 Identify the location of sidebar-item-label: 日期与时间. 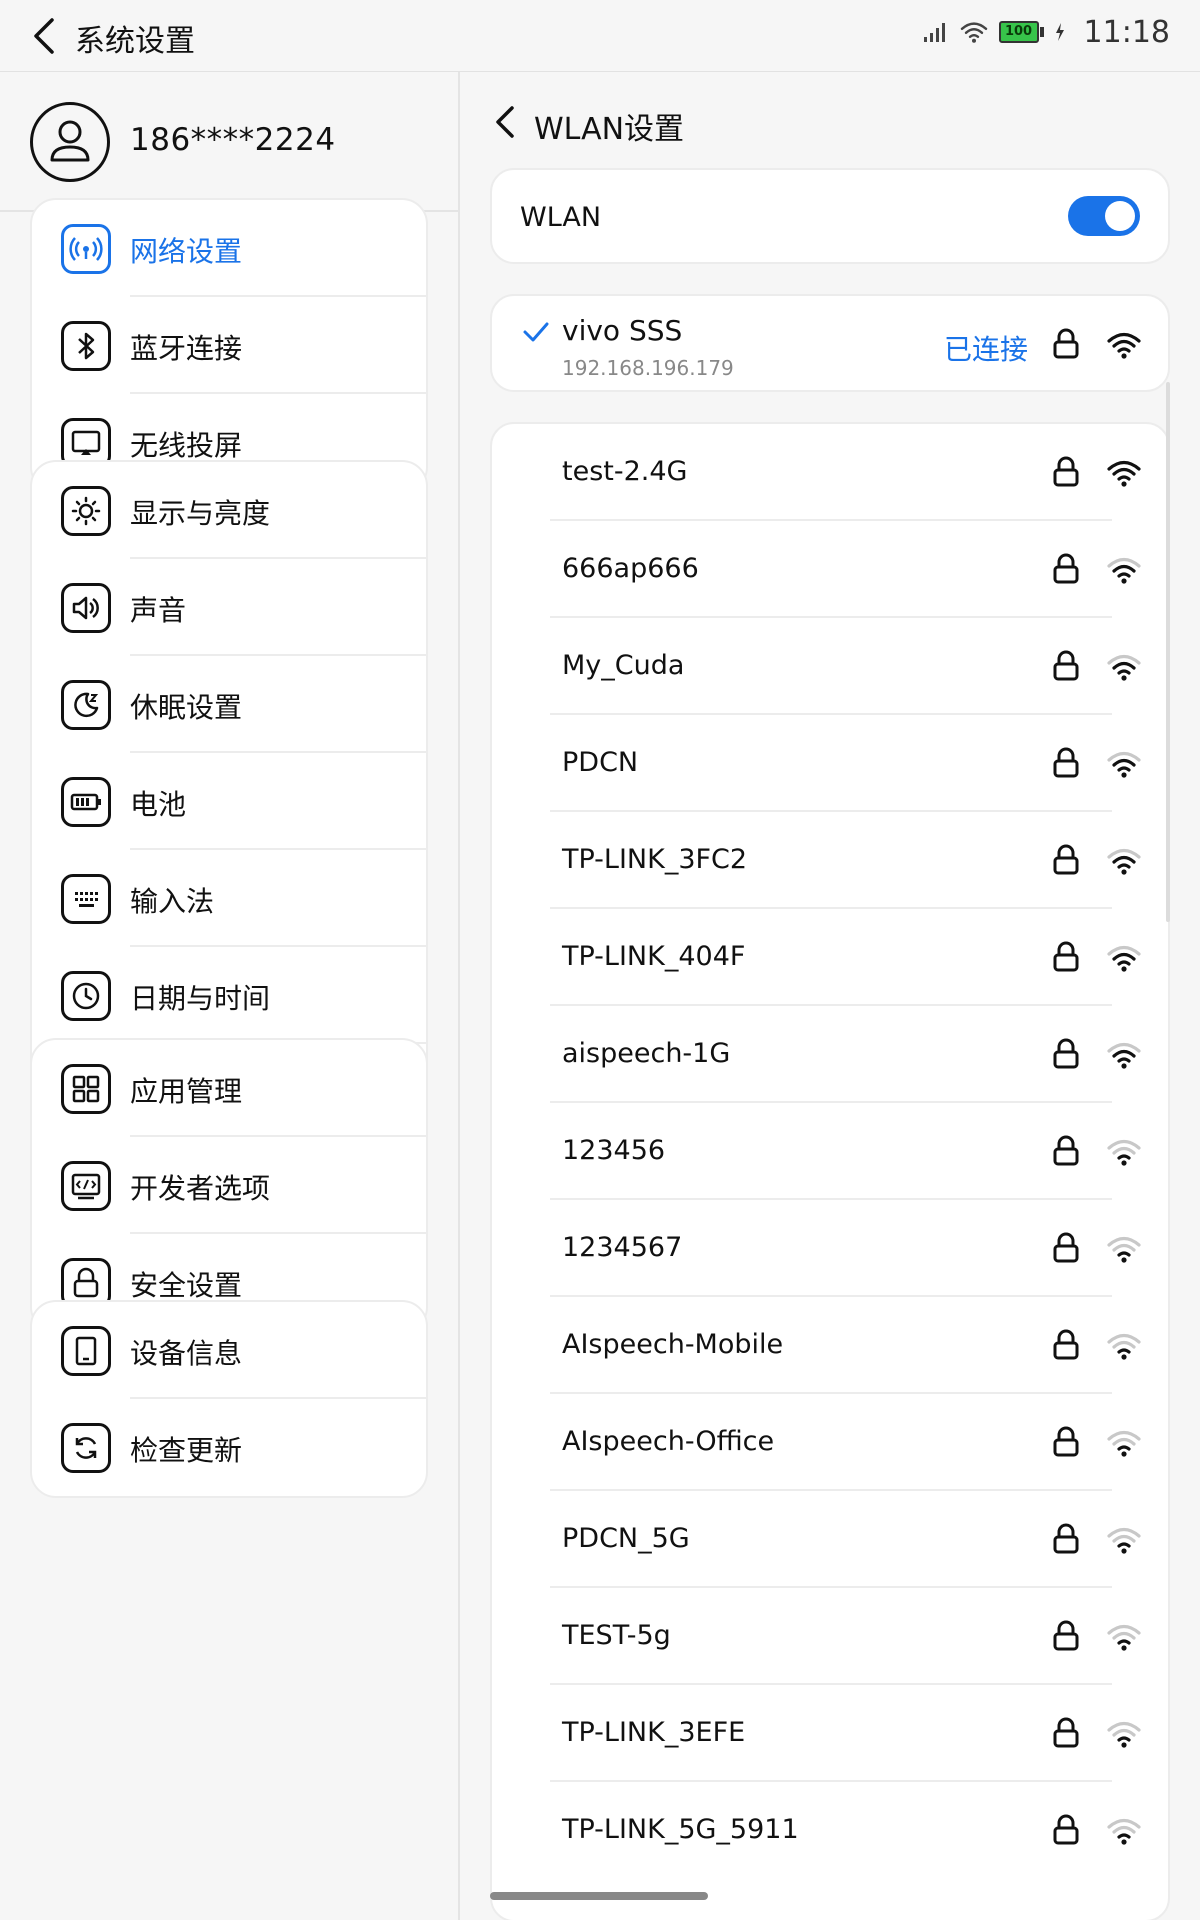
(200, 998).